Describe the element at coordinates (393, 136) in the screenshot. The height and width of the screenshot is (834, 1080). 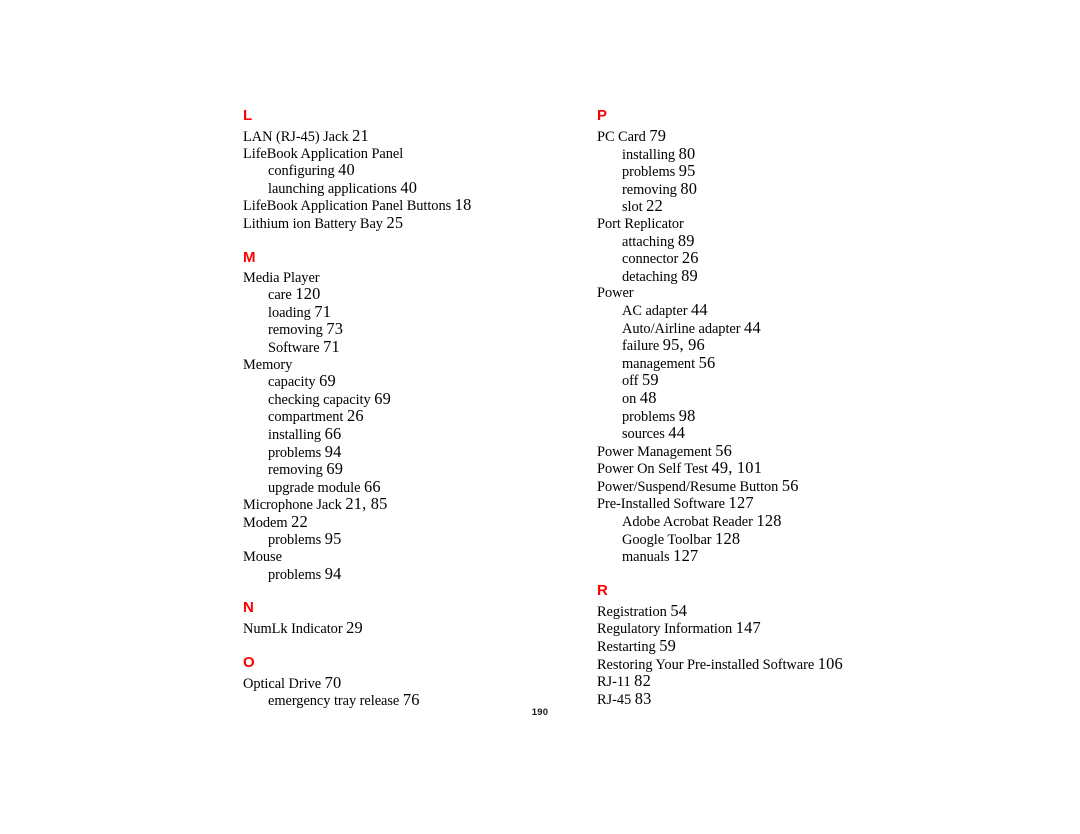
I see `index-entry: LAN (RJ-45) Jack 21` at that location.